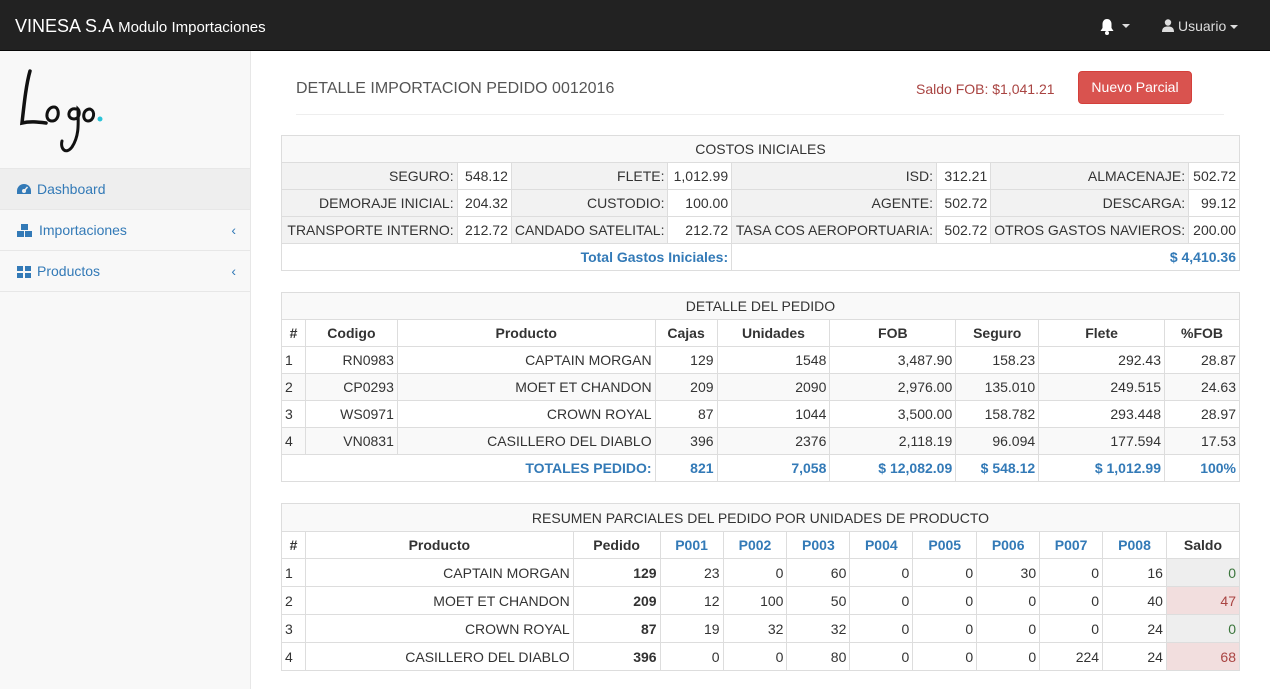 The width and height of the screenshot is (1270, 689). I want to click on flete-cell: 249.515, so click(1101, 387).